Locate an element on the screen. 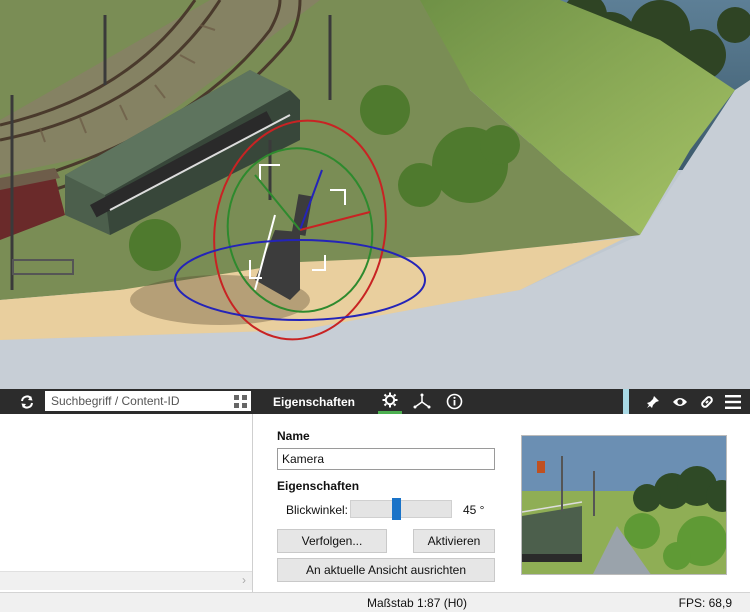 The width and height of the screenshot is (750, 612). angle-label: Blickwinkel: is located at coordinates (317, 510).